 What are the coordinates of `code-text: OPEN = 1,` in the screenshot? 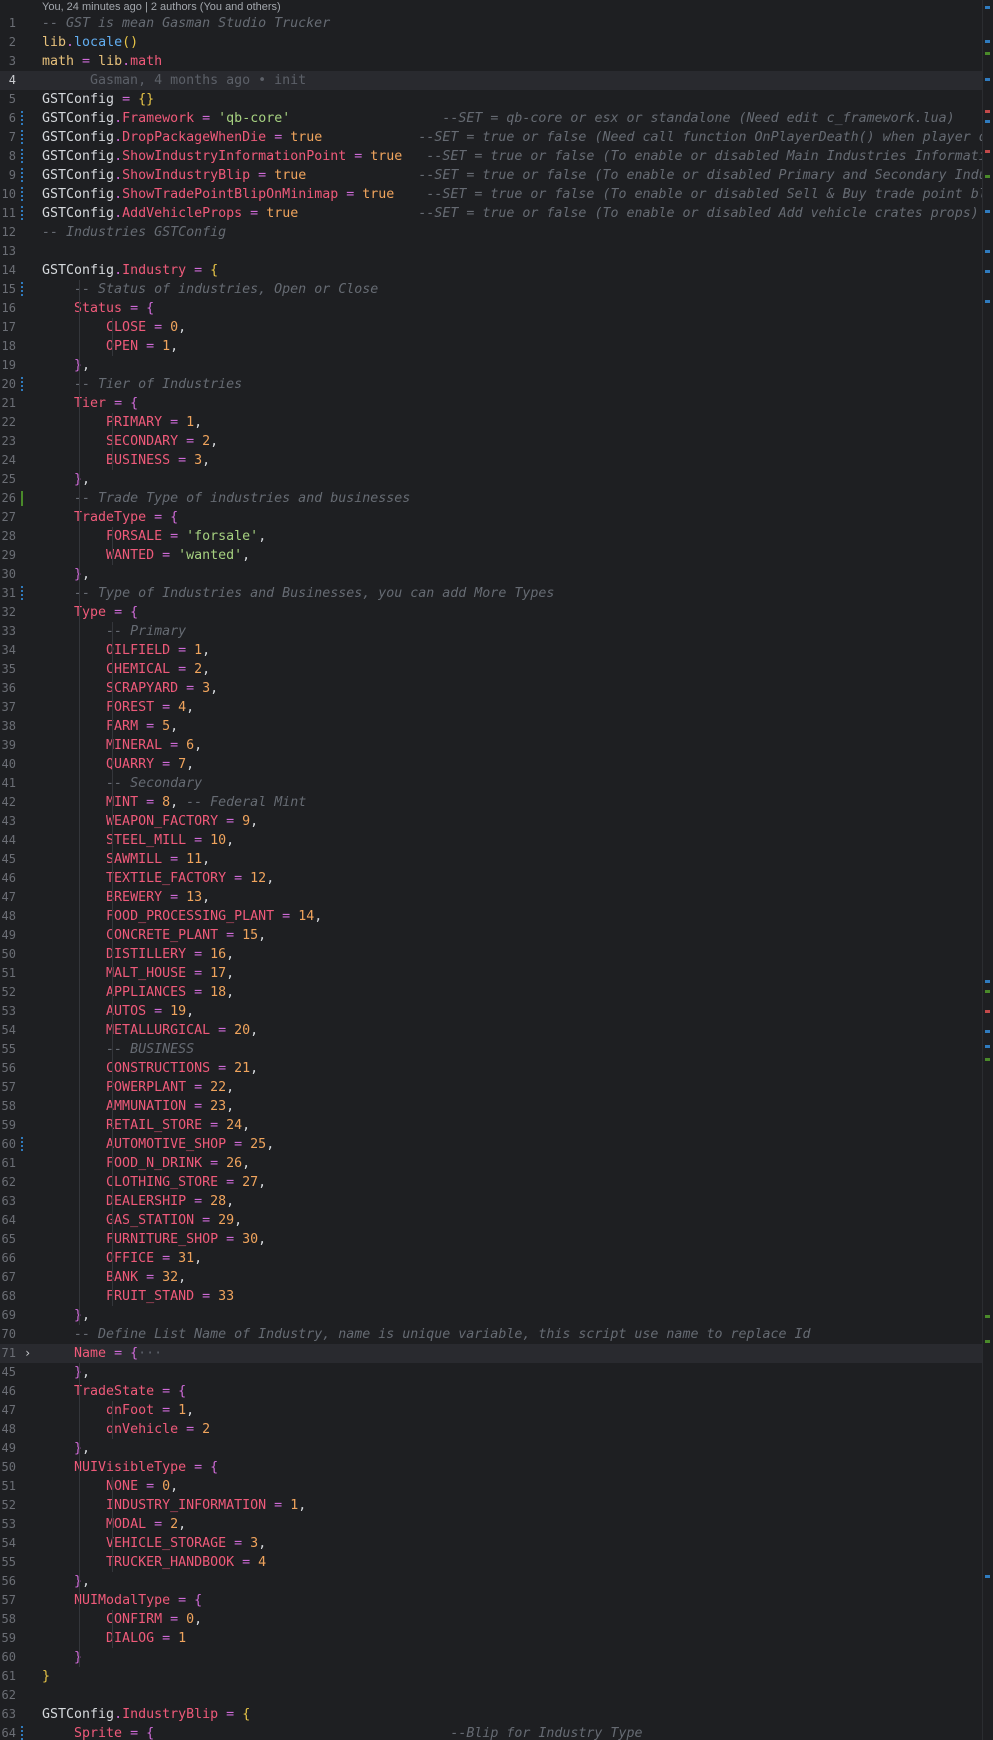 It's located at (110, 346).